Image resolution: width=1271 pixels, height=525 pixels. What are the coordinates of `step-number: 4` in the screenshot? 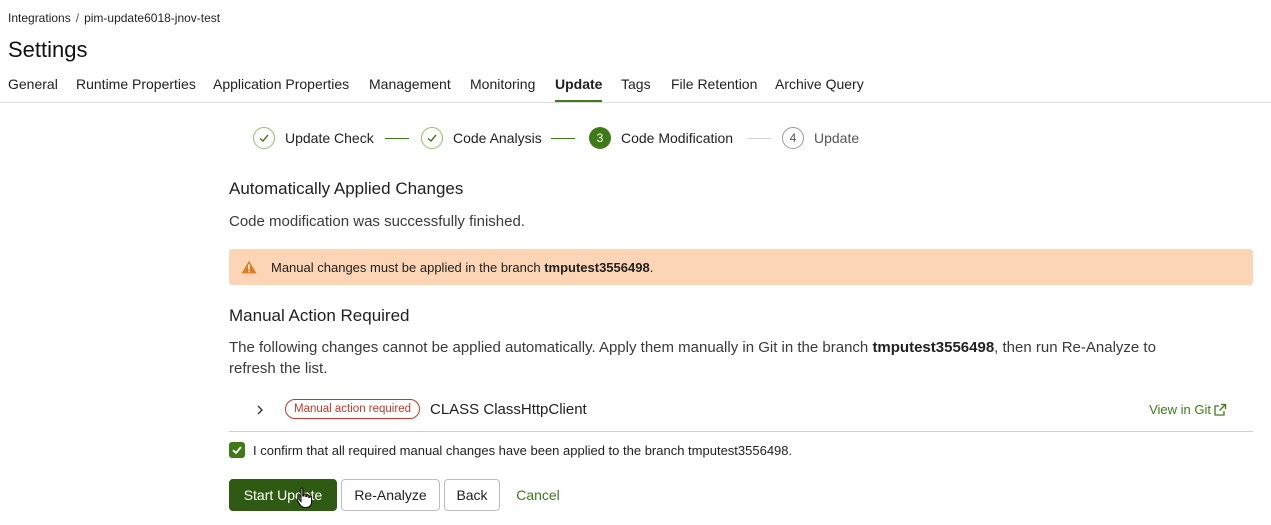 It's located at (793, 138).